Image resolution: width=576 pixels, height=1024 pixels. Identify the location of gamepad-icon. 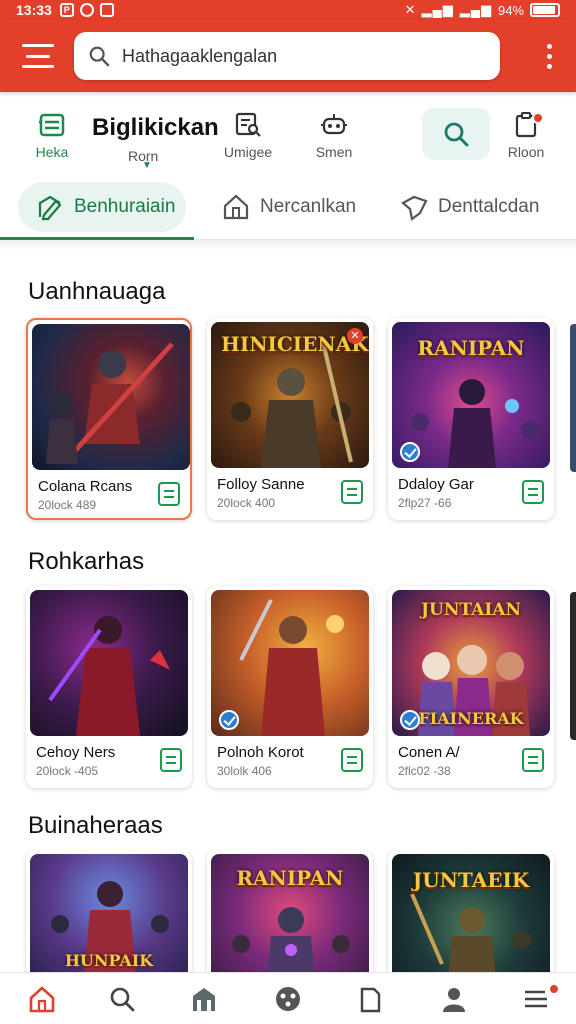
(288, 999).